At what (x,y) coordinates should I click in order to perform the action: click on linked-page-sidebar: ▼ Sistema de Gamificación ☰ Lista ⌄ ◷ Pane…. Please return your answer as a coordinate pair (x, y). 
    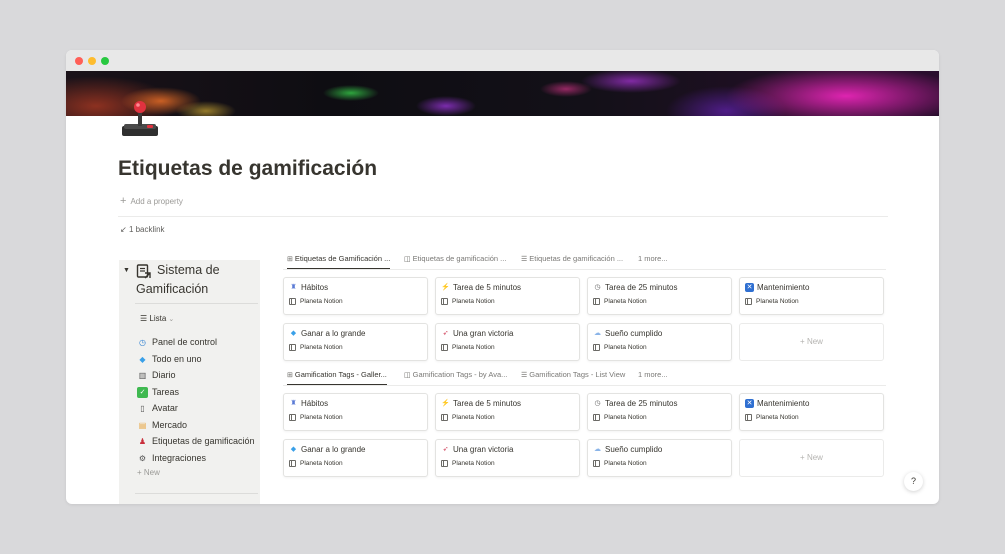
    Looking at the image, I should click on (189, 382).